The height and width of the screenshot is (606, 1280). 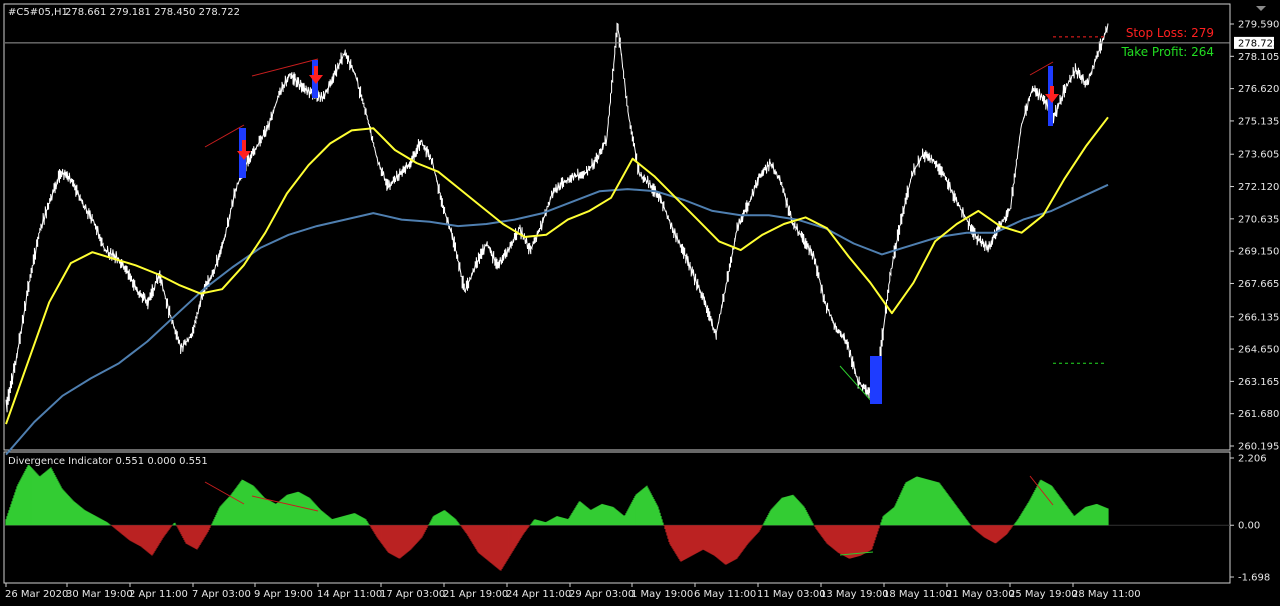 What do you see at coordinates (1258, 350) in the screenshot?
I see `y-tick-label: 264.650` at bounding box center [1258, 350].